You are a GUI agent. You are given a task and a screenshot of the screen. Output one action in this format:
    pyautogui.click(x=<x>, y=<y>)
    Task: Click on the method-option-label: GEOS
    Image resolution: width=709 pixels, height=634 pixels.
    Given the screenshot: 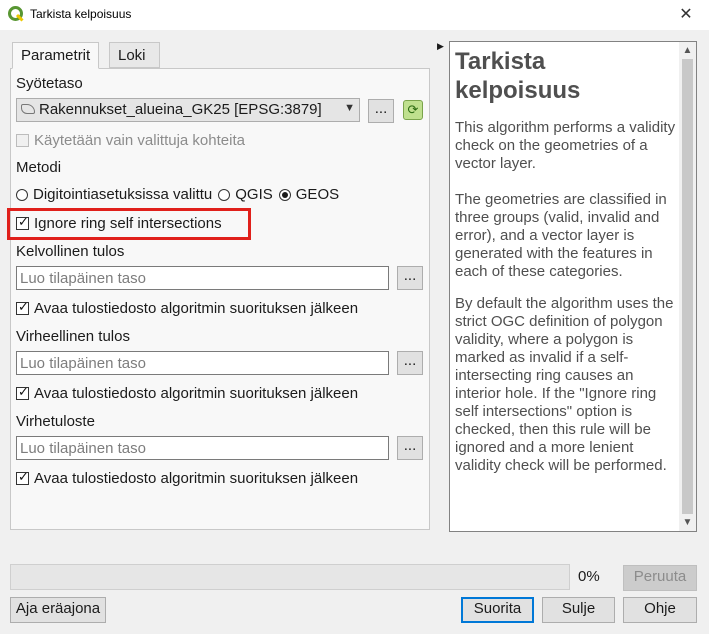 What is the action you would take?
    pyautogui.click(x=317, y=194)
    